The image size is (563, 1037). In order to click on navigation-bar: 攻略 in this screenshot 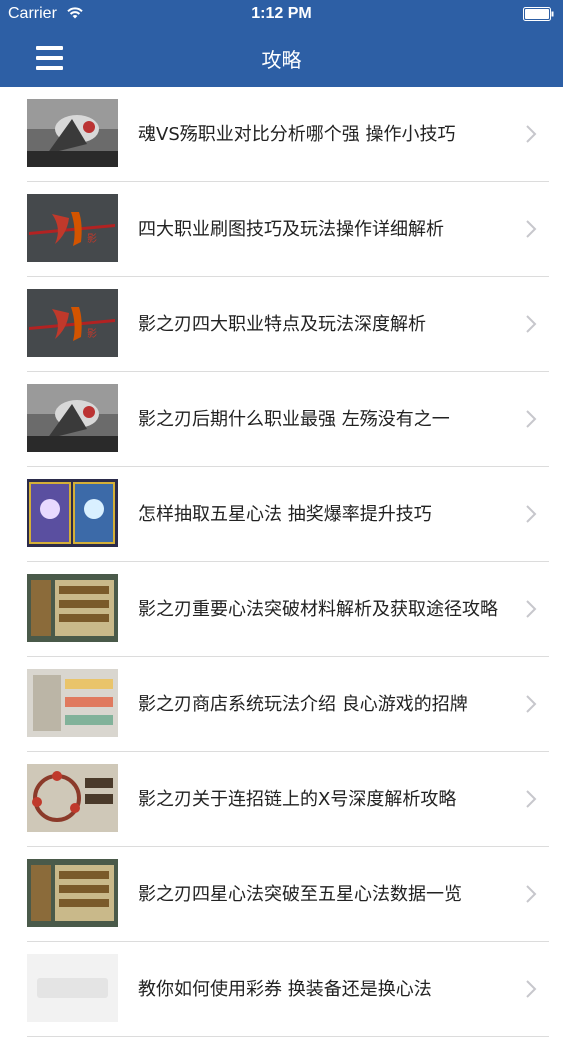, I will do `click(281, 58)`.